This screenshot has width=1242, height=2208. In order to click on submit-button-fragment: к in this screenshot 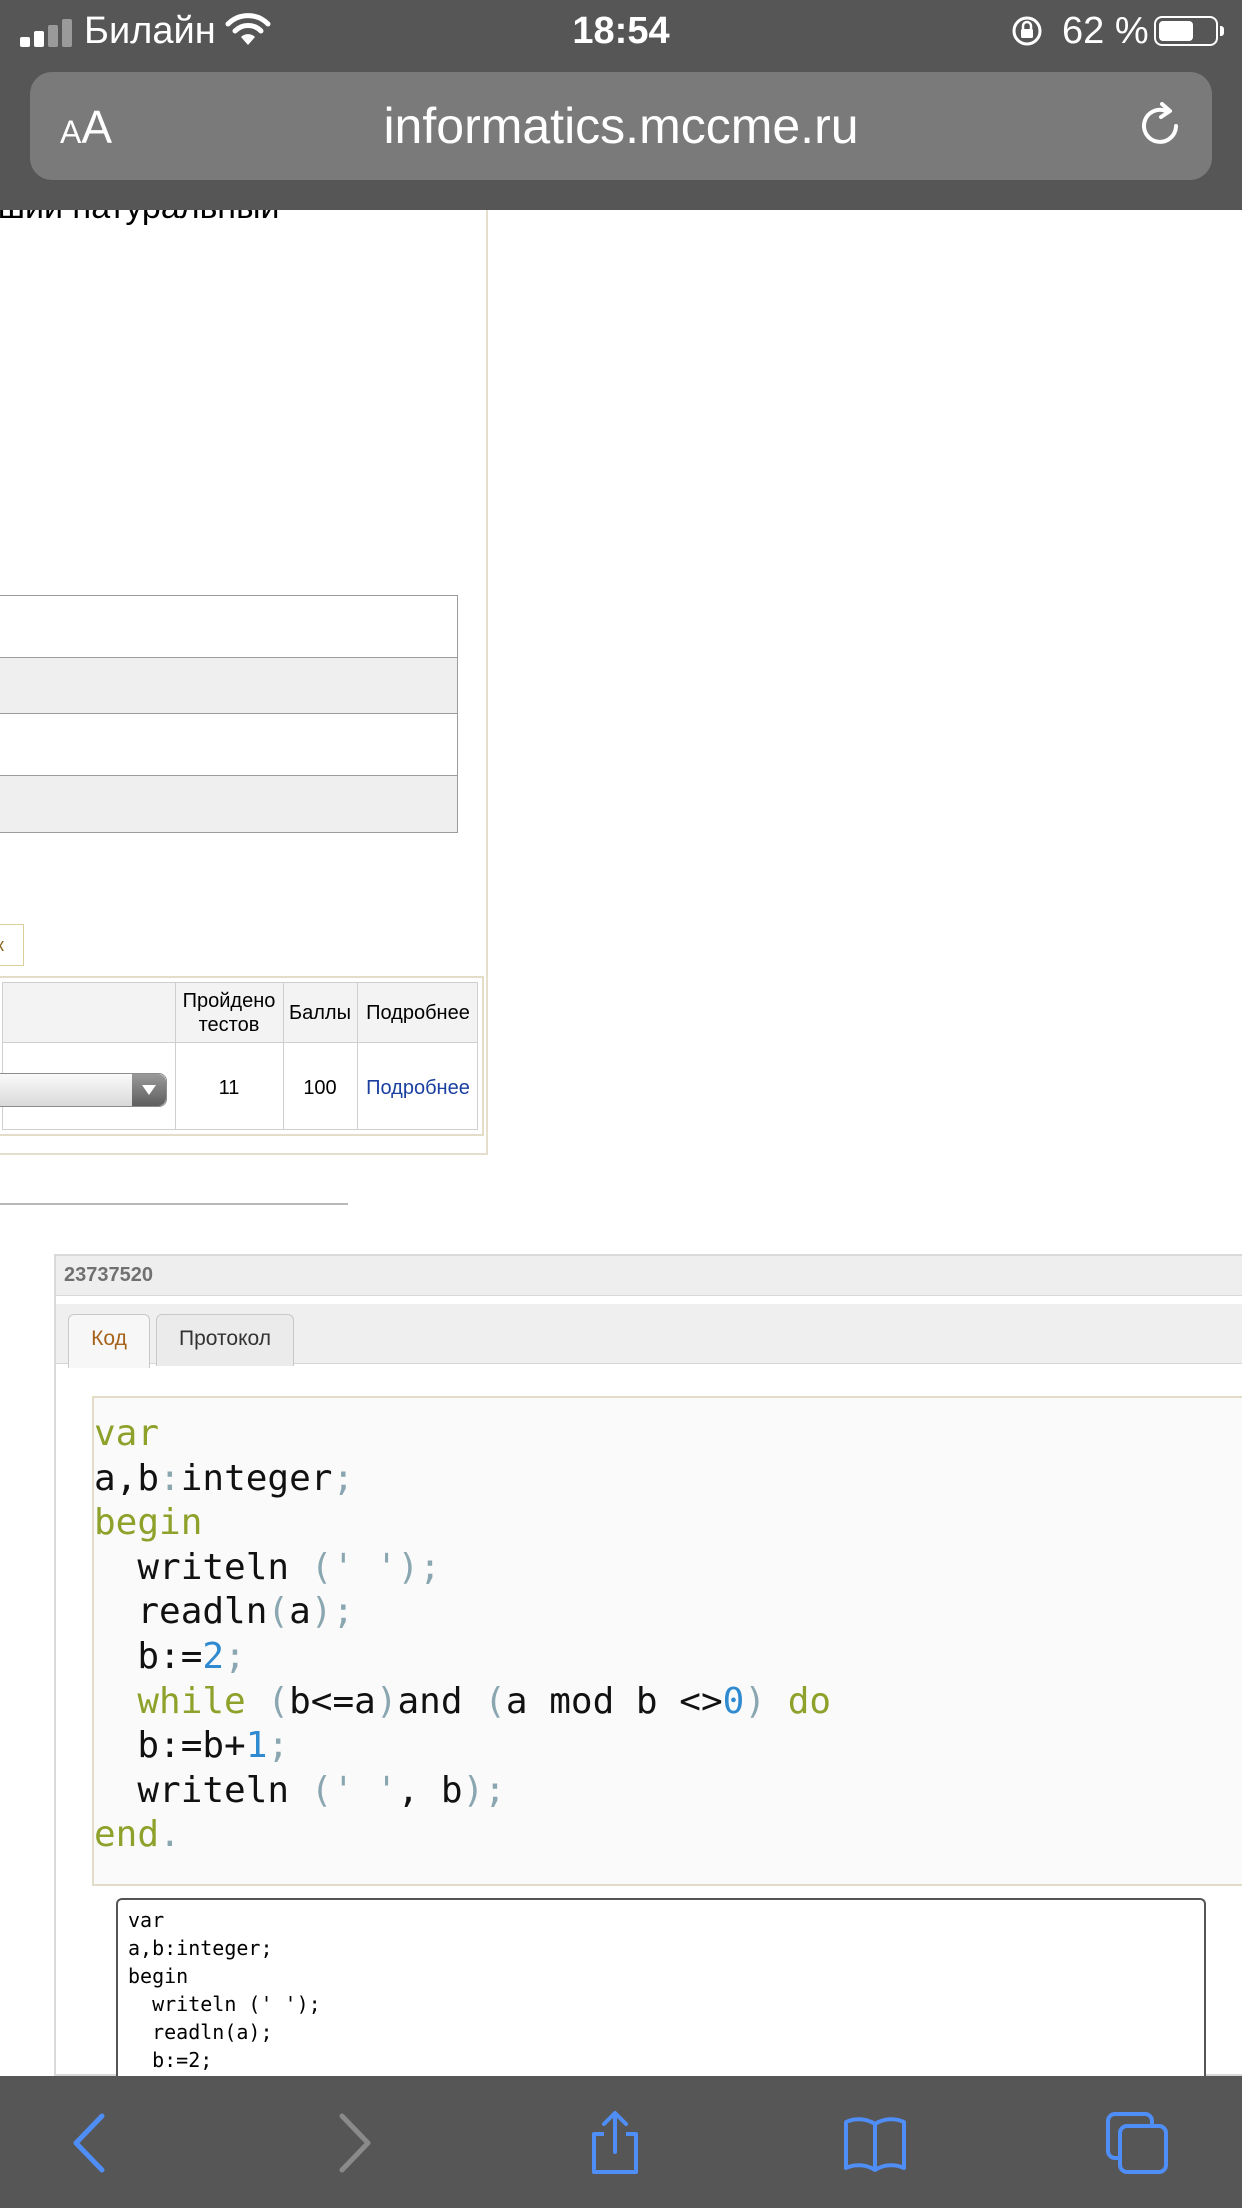, I will do `click(12, 945)`.